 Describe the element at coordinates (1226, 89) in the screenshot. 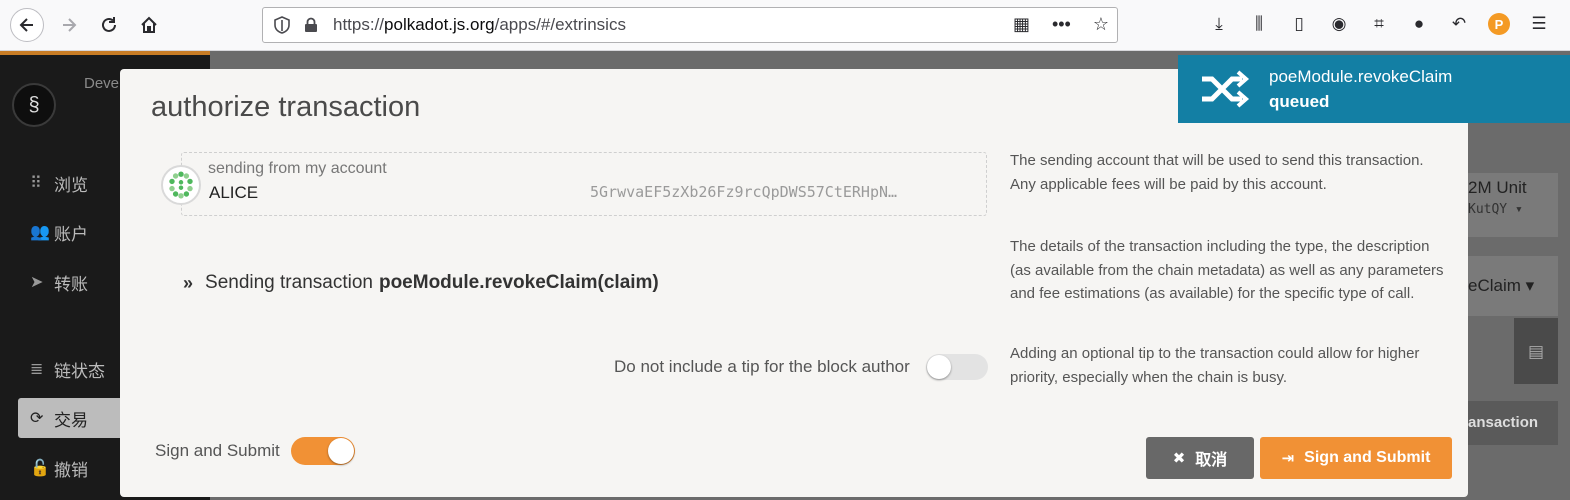

I see `shuffle-icon` at that location.